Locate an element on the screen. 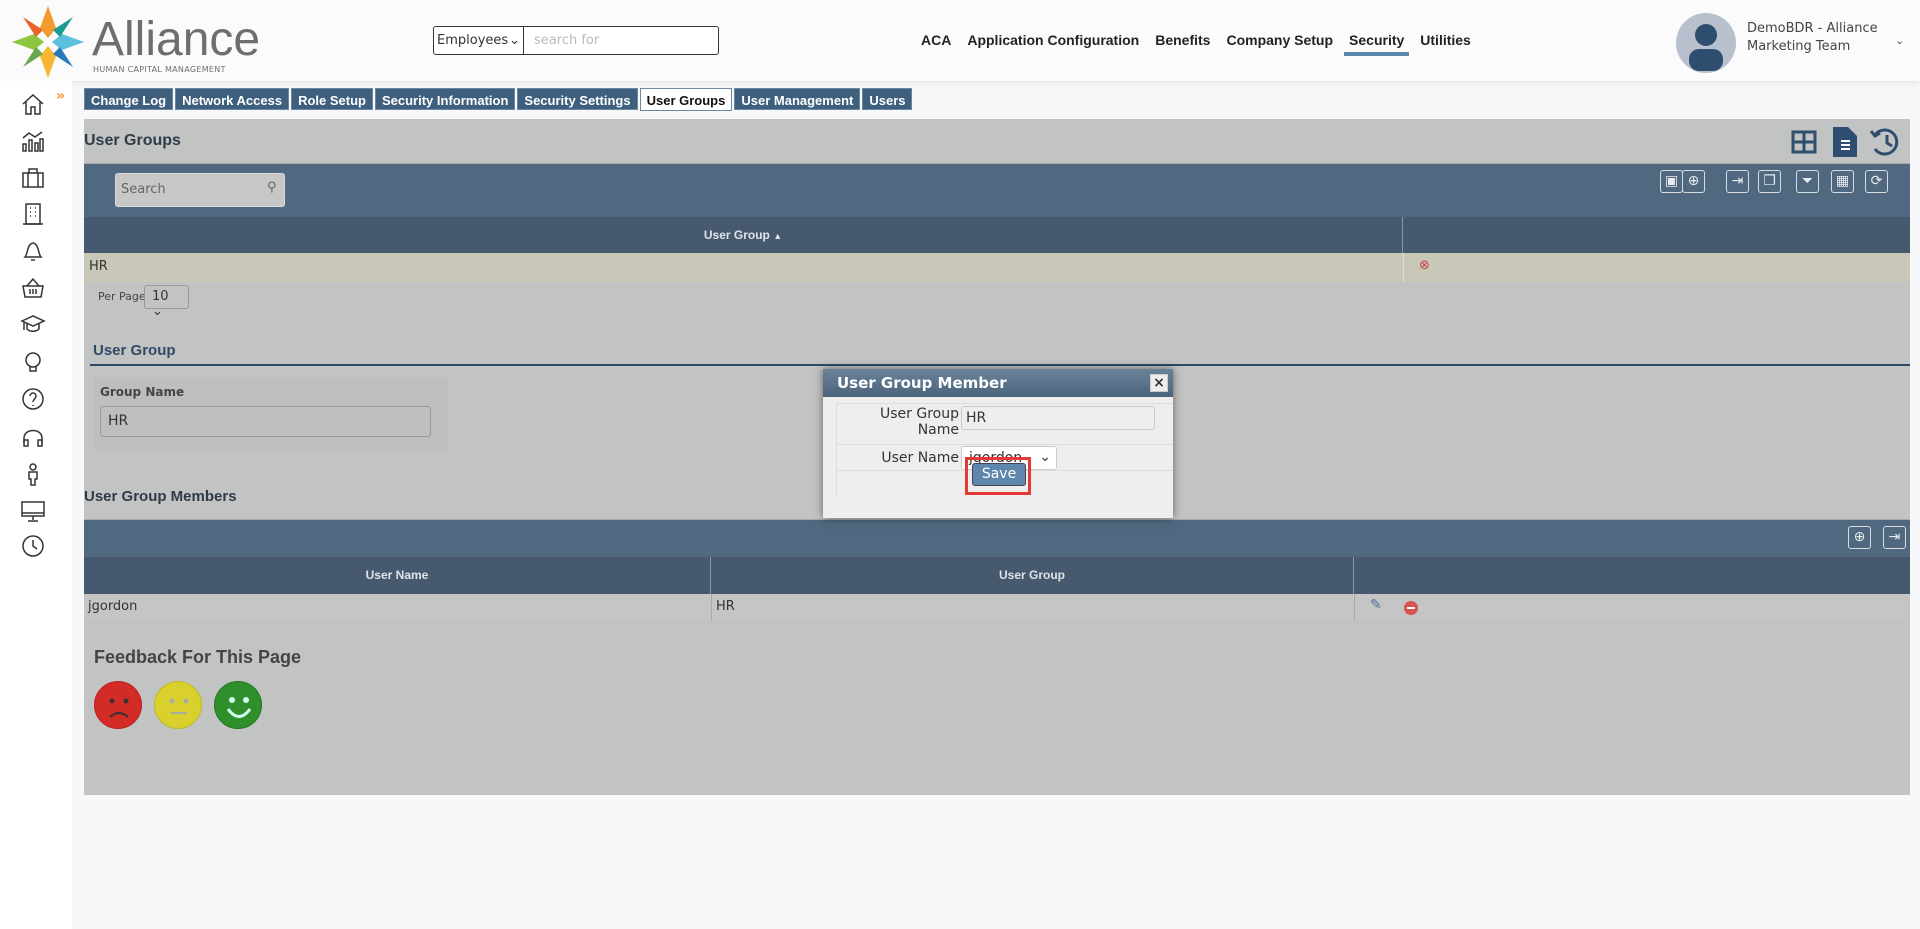 This screenshot has height=929, width=1920. tab-security-information: Security Information is located at coordinates (445, 99).